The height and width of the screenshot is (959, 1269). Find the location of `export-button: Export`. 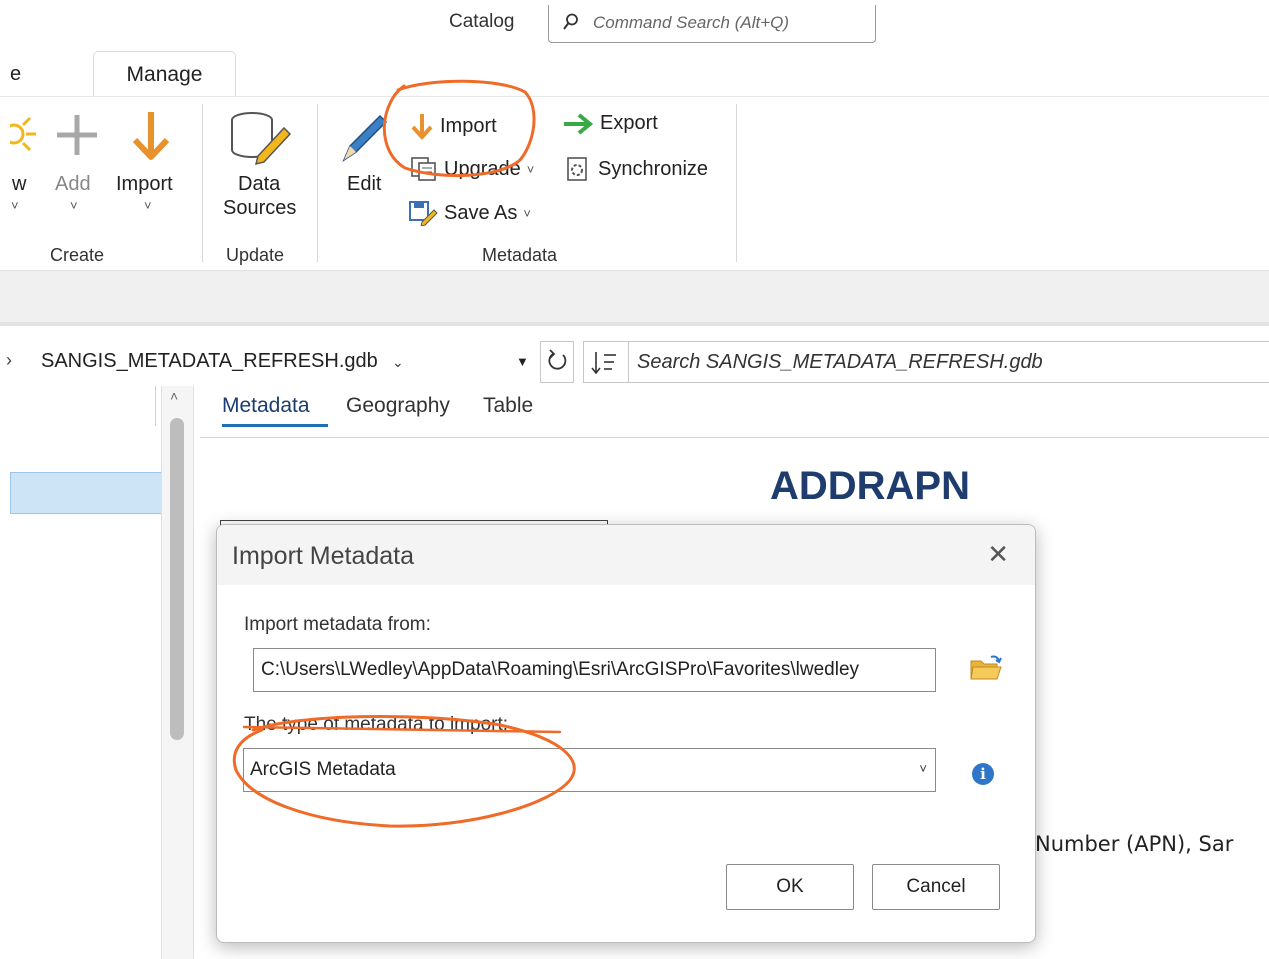

export-button: Export is located at coordinates (610, 123).